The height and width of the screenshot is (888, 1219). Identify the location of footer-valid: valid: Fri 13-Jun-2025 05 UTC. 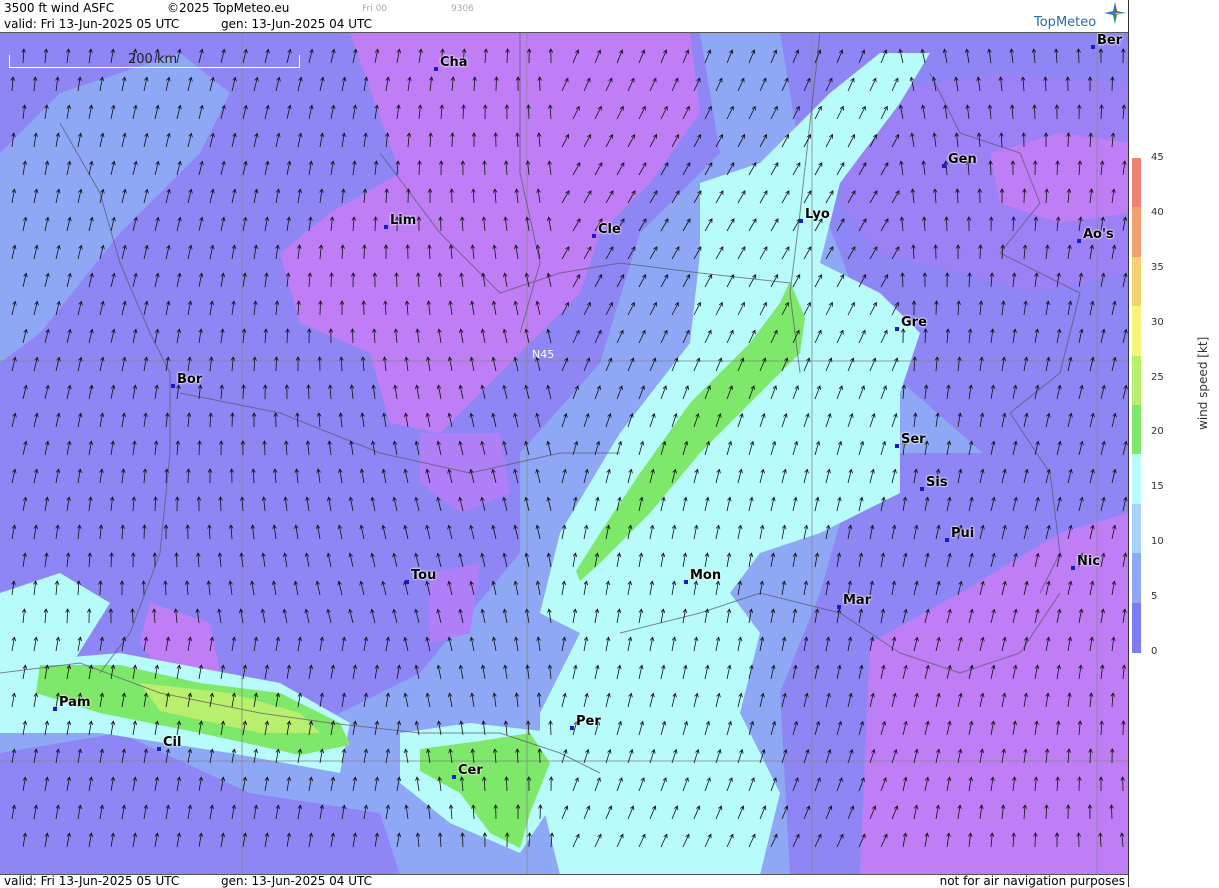
(92, 881).